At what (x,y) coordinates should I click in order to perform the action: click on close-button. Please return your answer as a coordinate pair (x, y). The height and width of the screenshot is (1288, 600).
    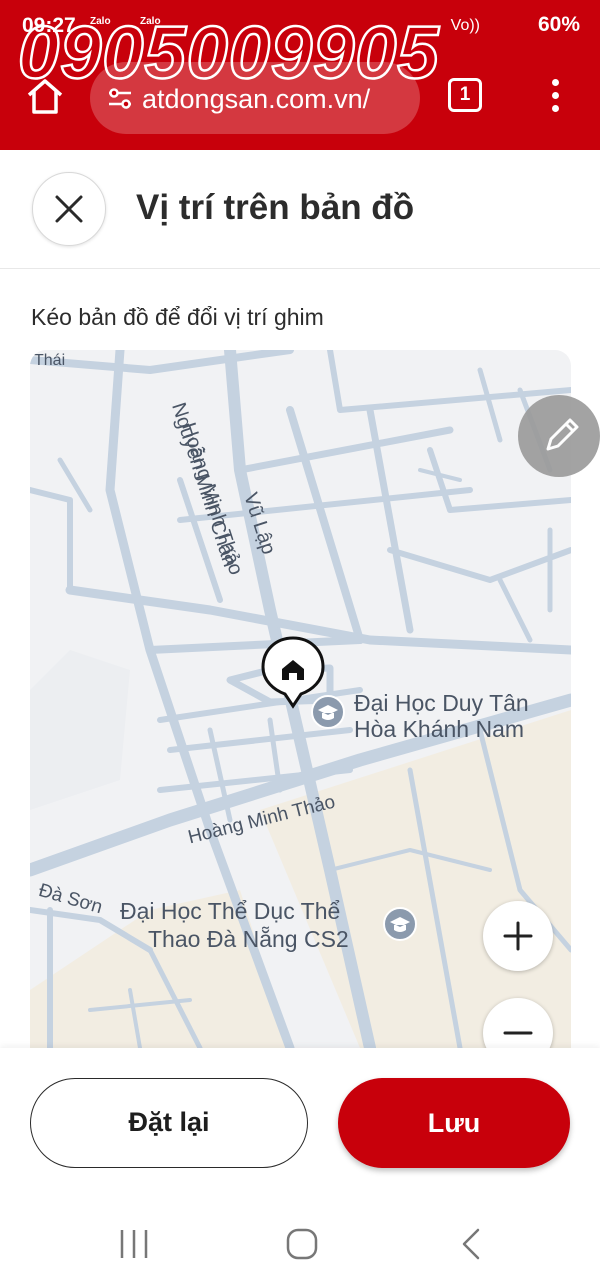
    Looking at the image, I should click on (69, 209).